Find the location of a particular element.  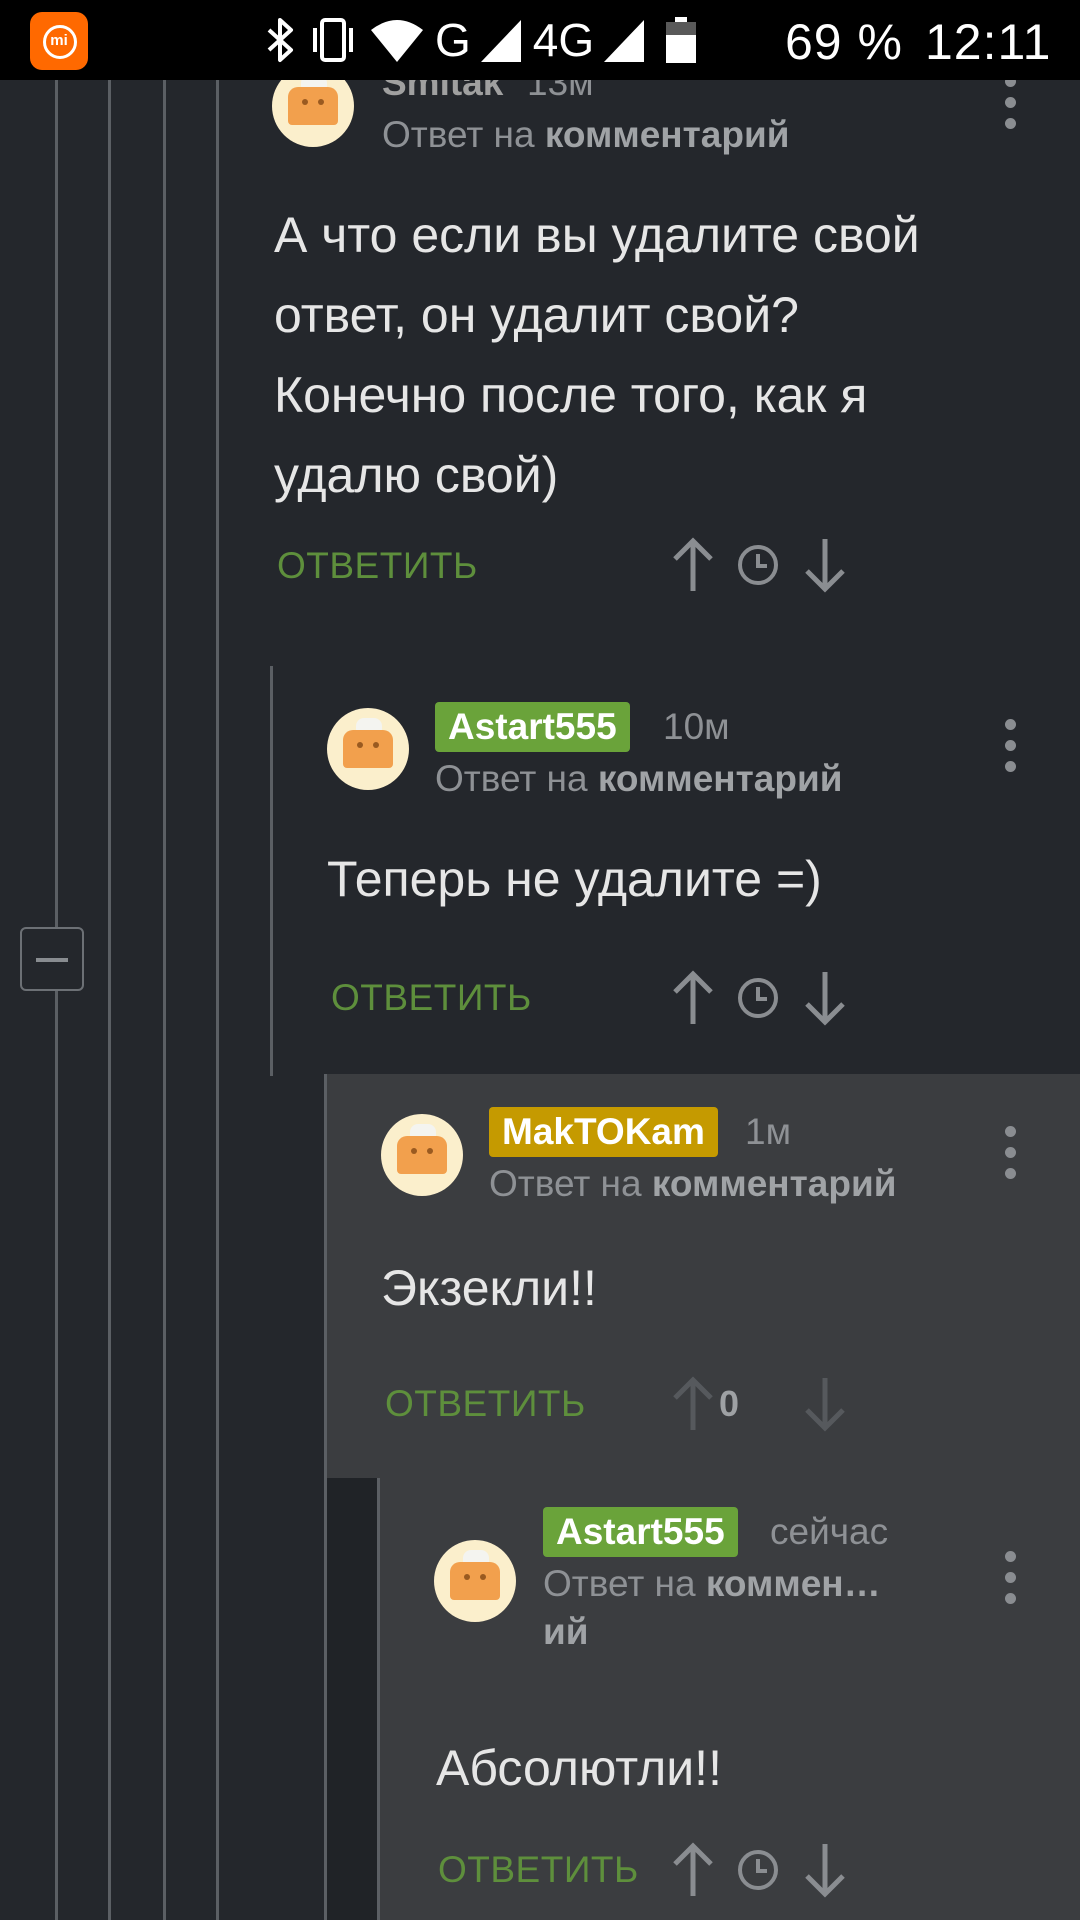

vote-score: 0 is located at coordinates (729, 1403).